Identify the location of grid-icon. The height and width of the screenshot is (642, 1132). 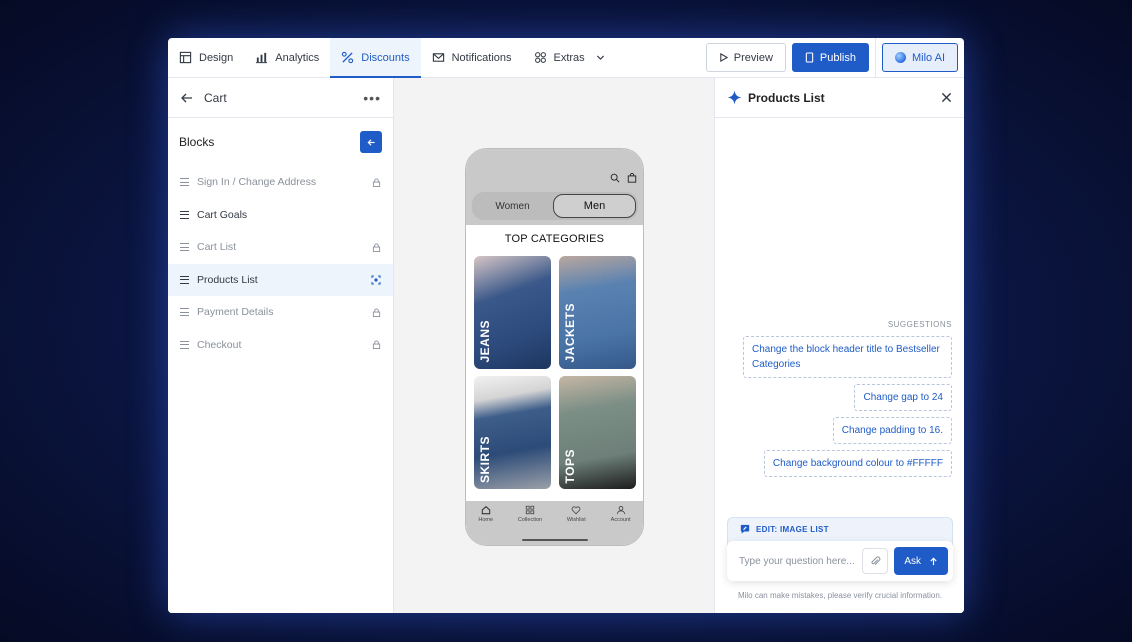
(540, 57).